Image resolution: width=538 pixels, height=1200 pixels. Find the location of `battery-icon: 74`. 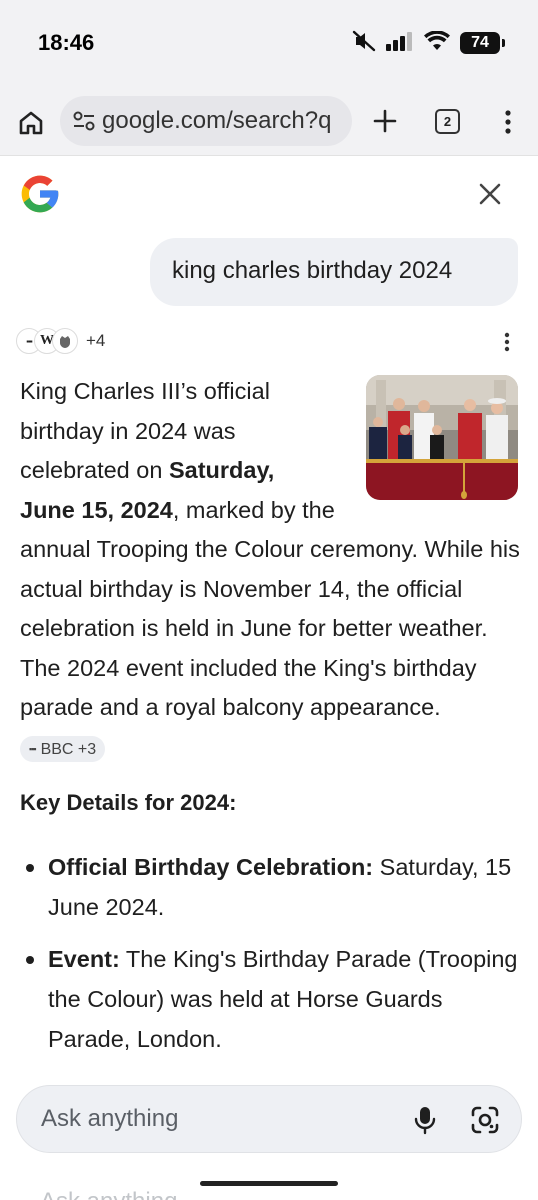

battery-icon: 74 is located at coordinates (482, 43).